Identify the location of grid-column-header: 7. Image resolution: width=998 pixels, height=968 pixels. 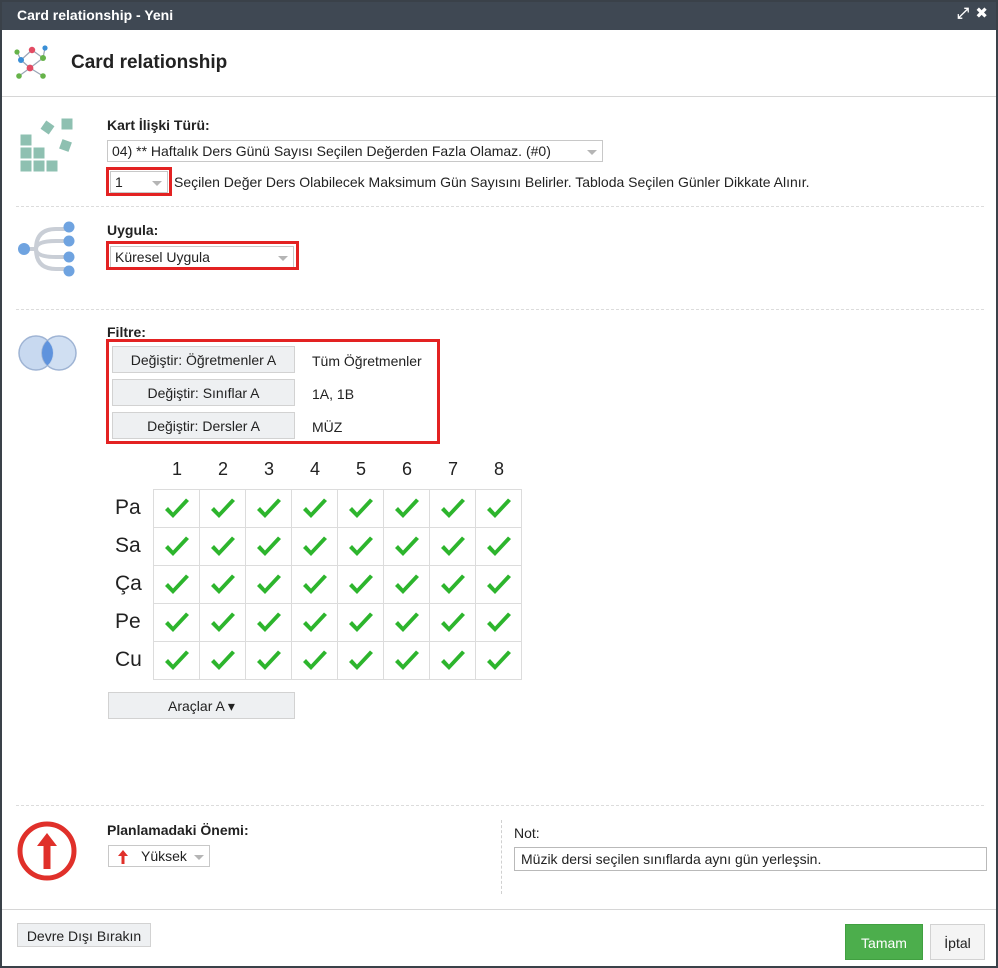
(453, 469).